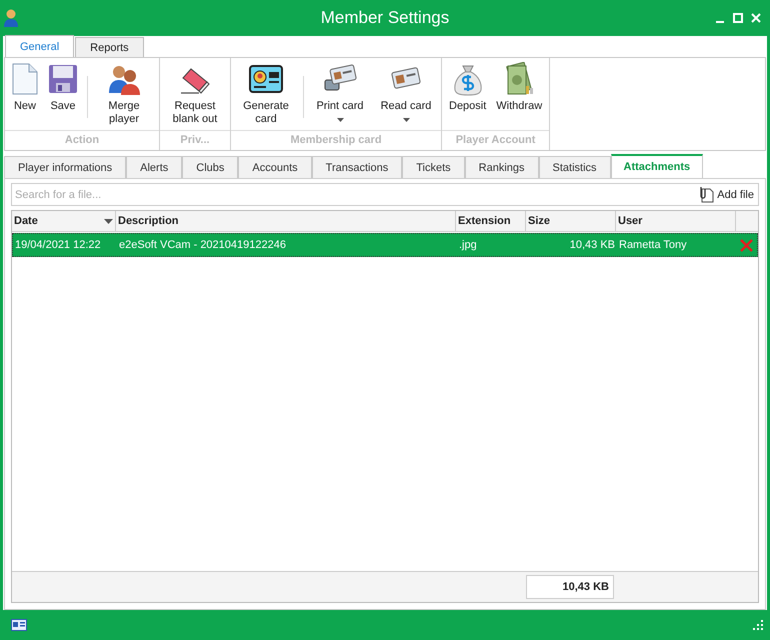 The width and height of the screenshot is (770, 640). Describe the element at coordinates (758, 625) in the screenshot. I see `resize-grip-icon` at that location.